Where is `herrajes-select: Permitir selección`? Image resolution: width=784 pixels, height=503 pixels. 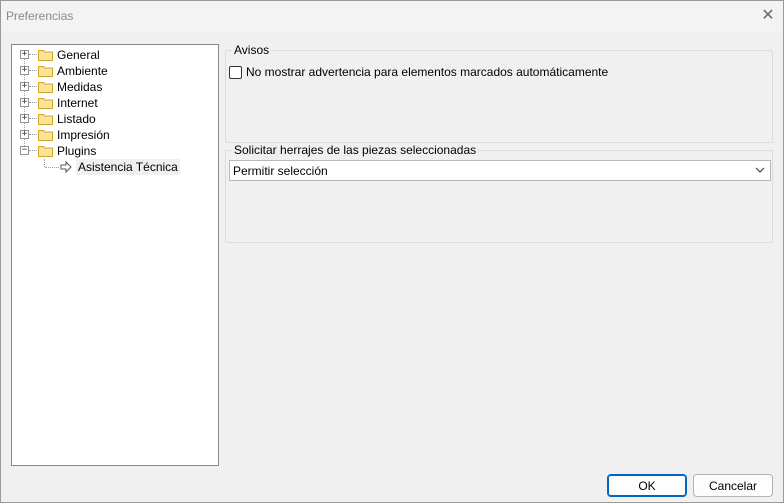 herrajes-select: Permitir selección is located at coordinates (500, 170).